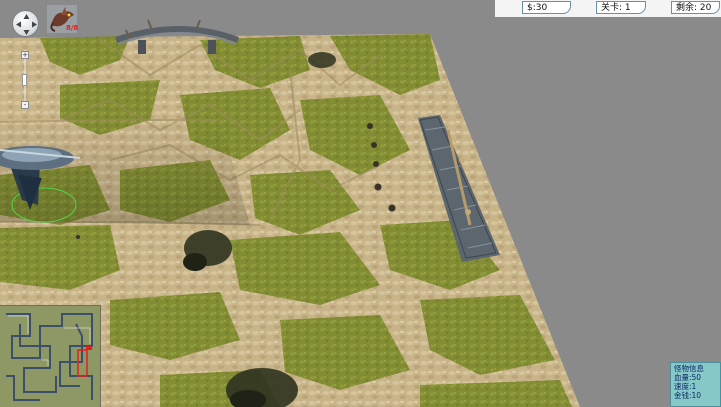  What do you see at coordinates (688, 395) in the screenshot?
I see `monster-gold-label: 金钱:10` at bounding box center [688, 395].